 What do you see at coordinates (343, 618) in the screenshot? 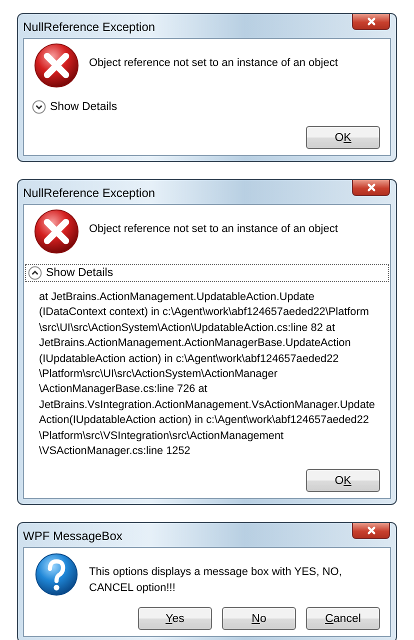
I see `dialog-button: Cancel` at bounding box center [343, 618].